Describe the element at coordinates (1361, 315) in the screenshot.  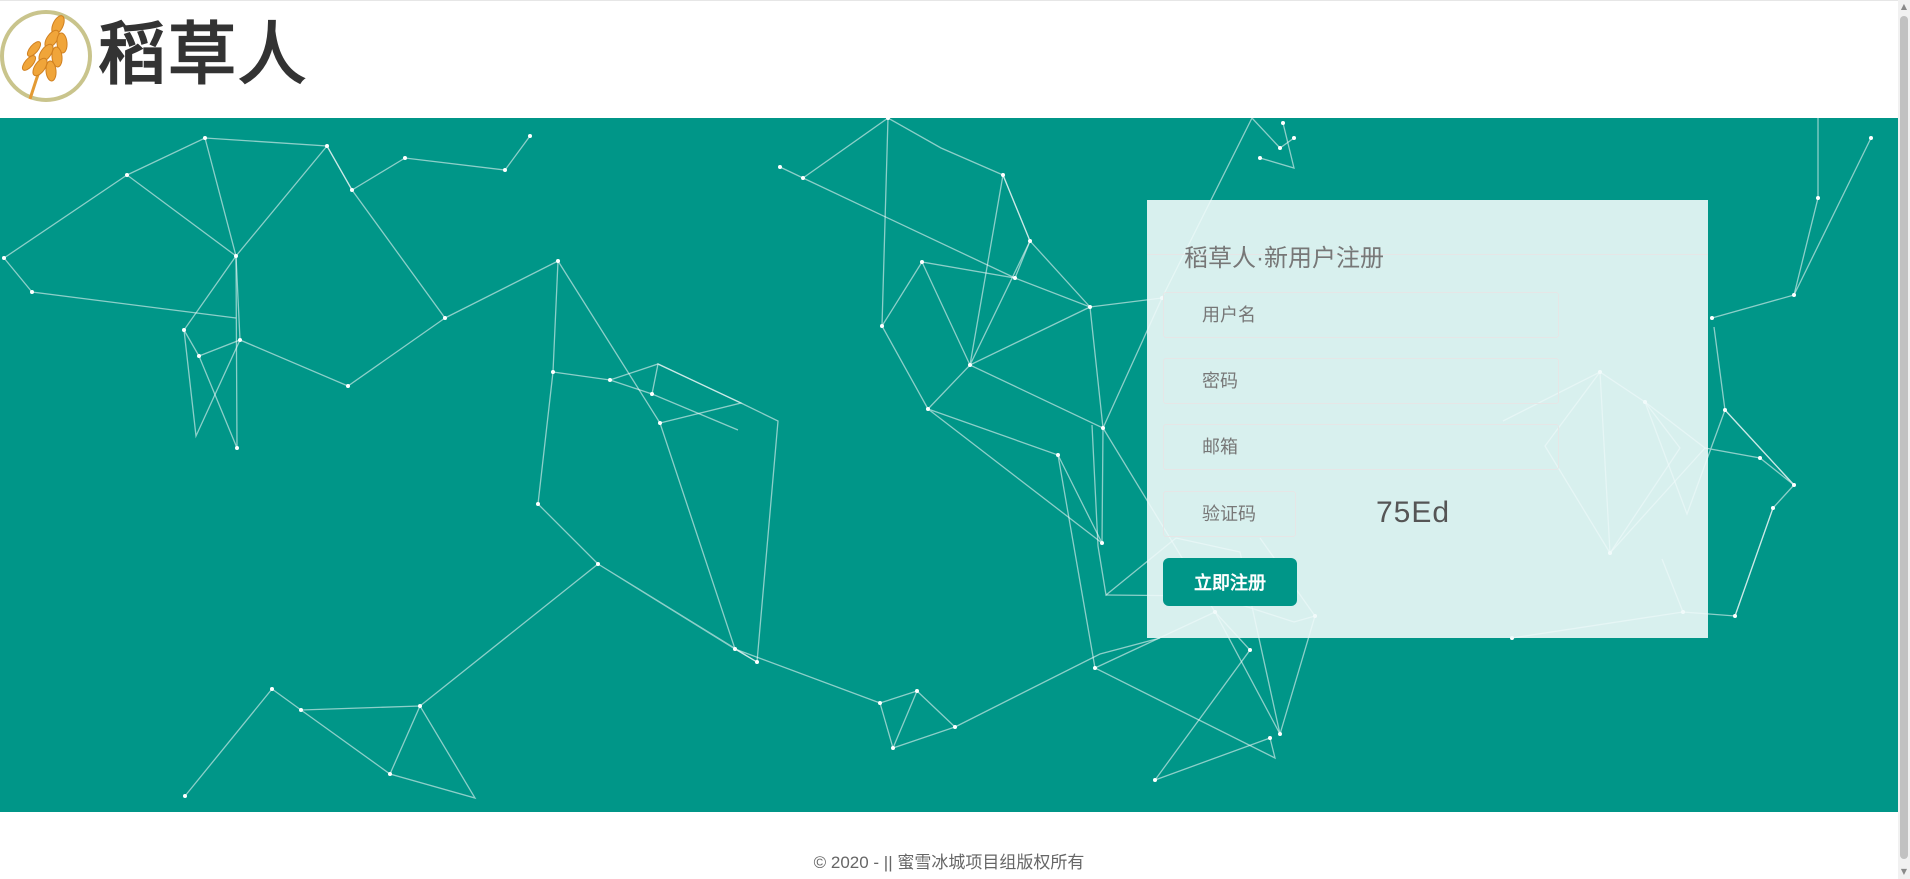
I see `username-input` at that location.